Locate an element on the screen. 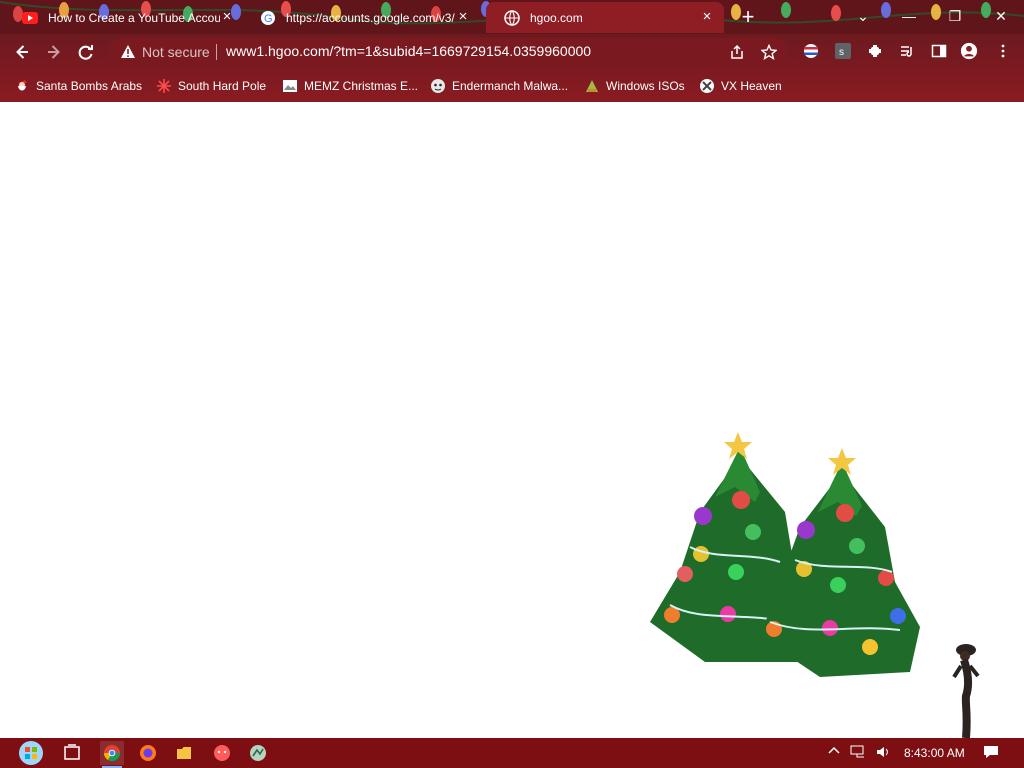  tab-youtube: How to Create a YouTube Accou × is located at coordinates (124, 17).